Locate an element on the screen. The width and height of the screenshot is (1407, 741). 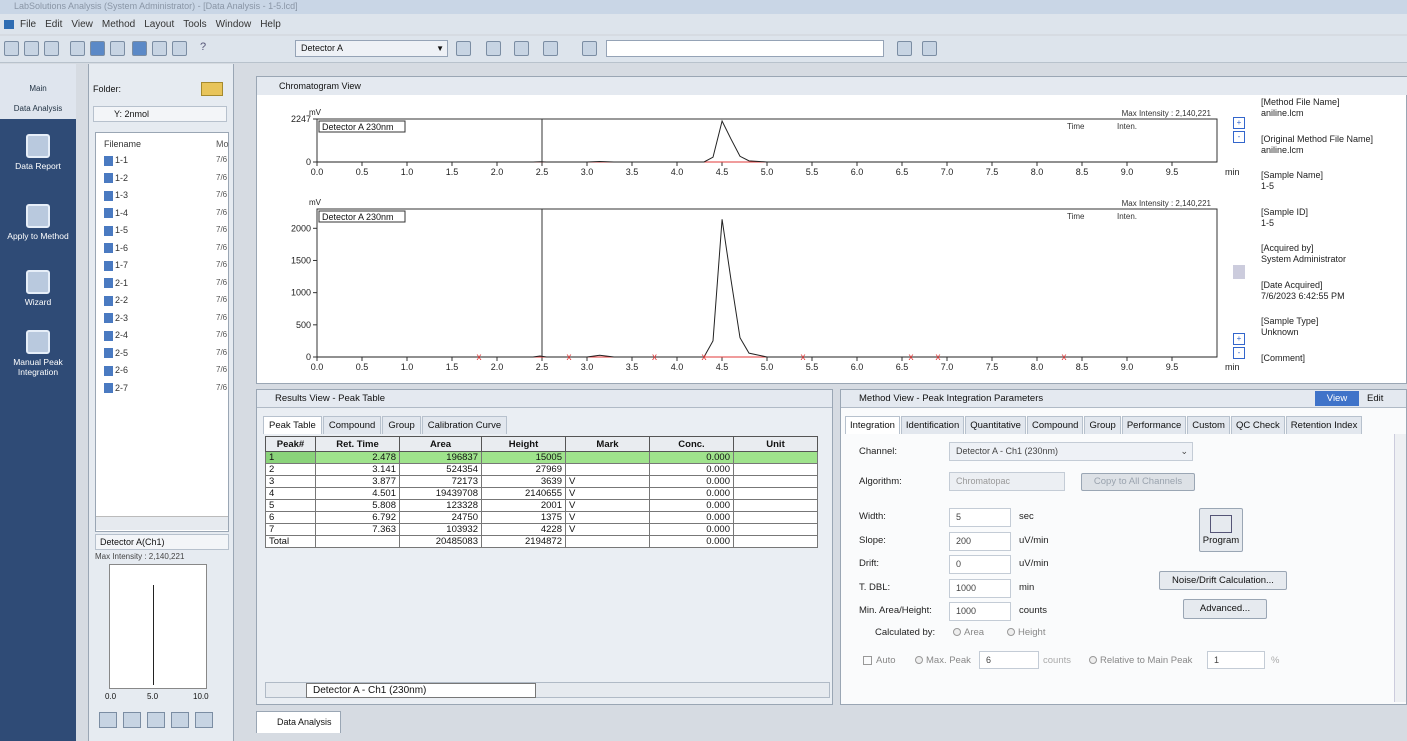
file-item: 1-5 is located at coordinates (116, 230).